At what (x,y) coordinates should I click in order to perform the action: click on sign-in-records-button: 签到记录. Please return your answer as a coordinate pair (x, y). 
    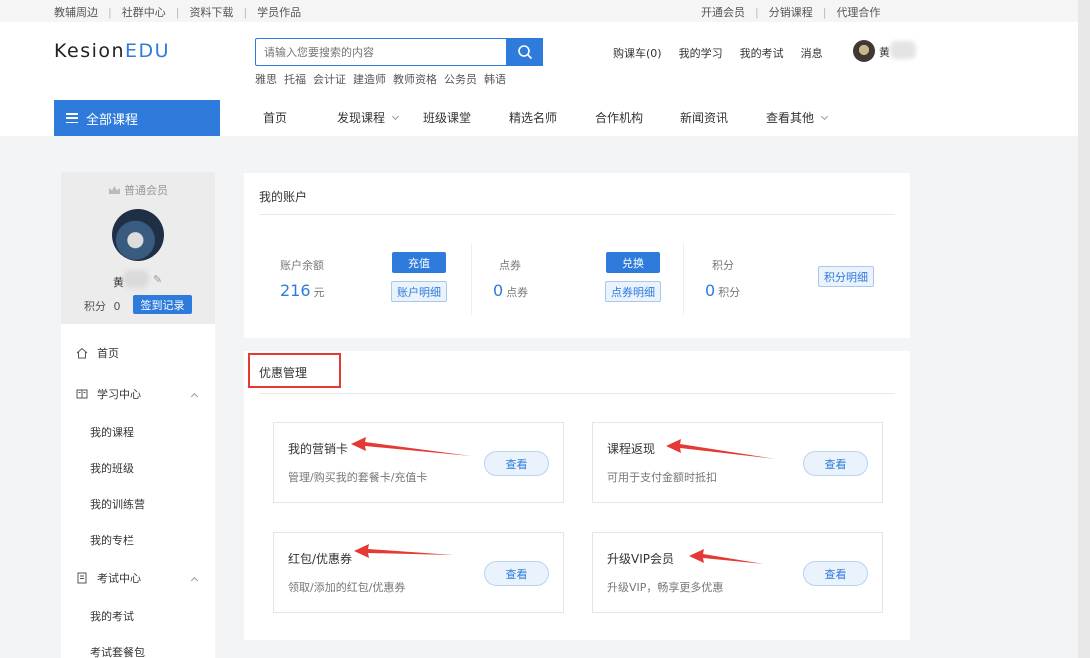
    Looking at the image, I should click on (162, 304).